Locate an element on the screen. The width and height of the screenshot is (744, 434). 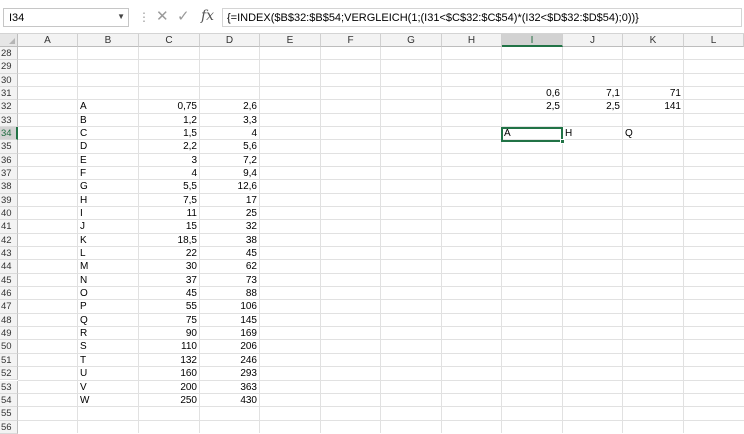
row-header-35: 35 is located at coordinates (9, 146).